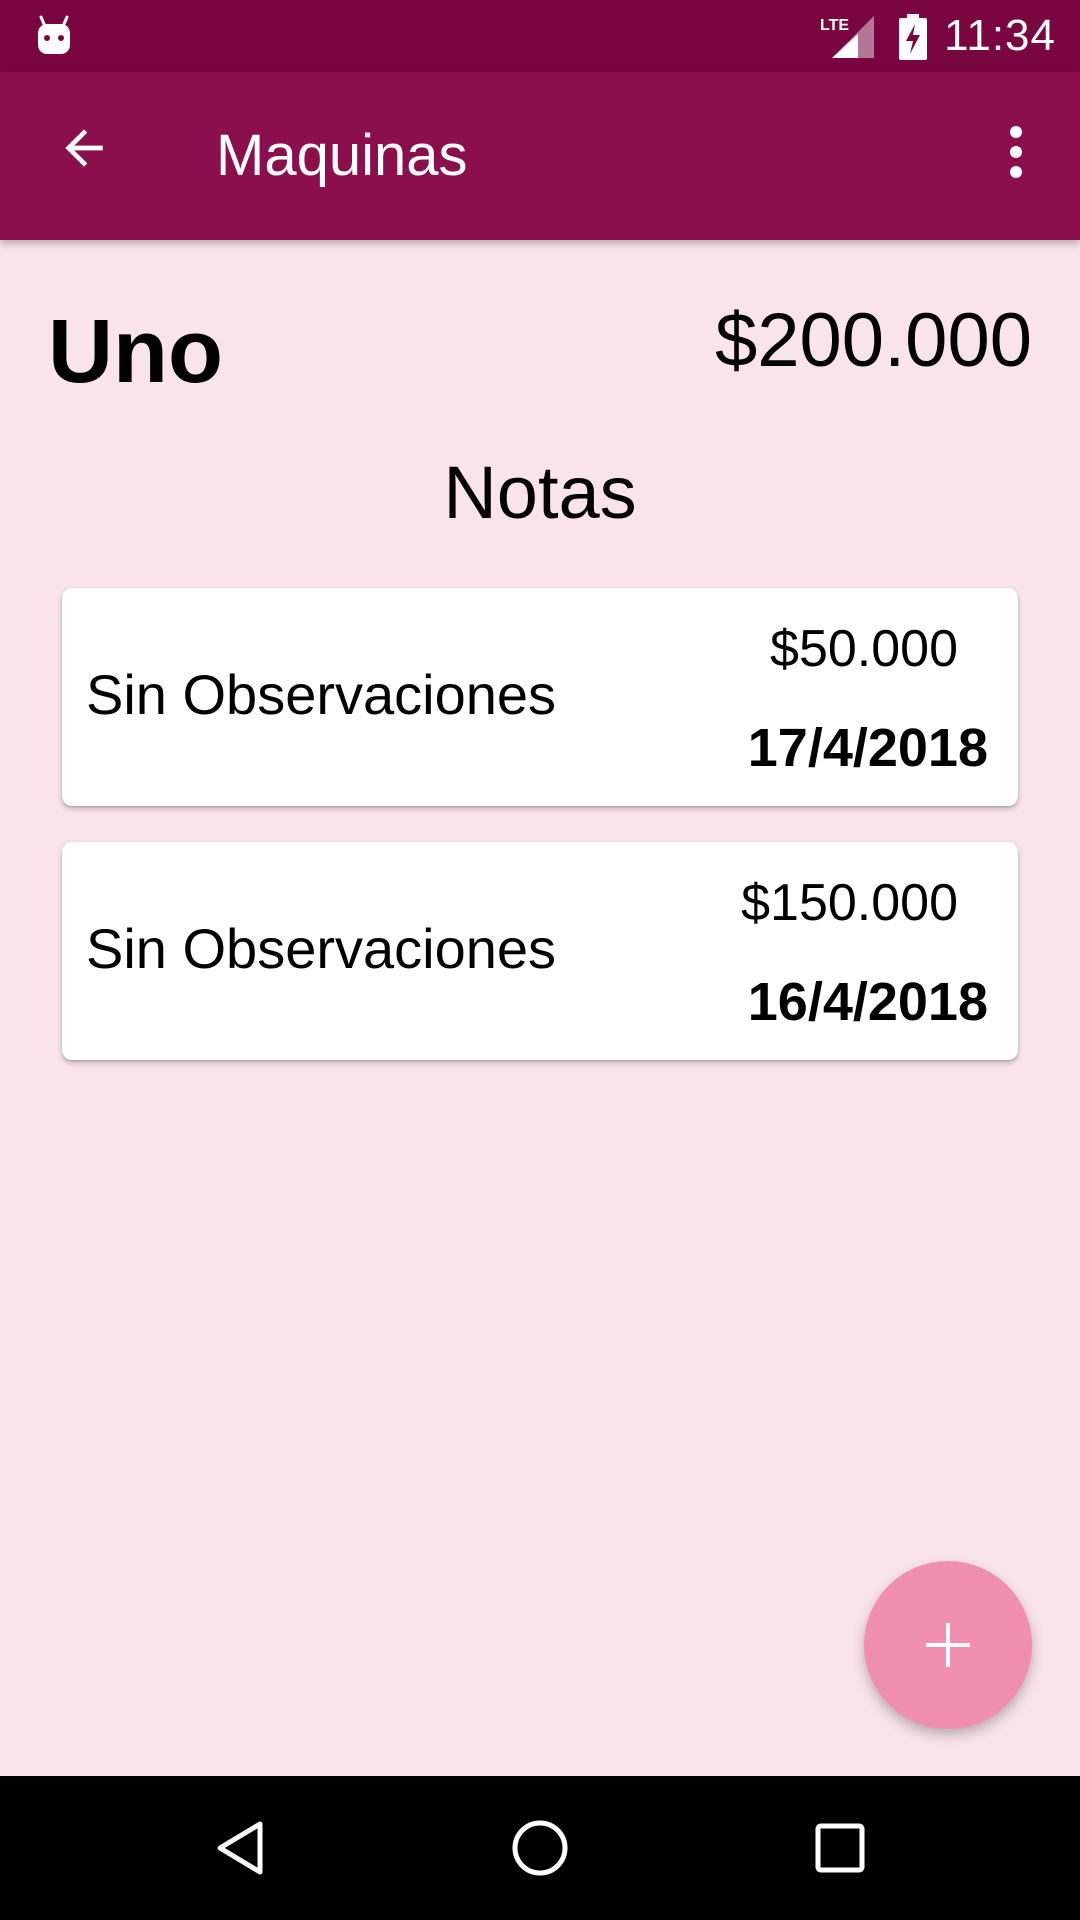  What do you see at coordinates (864, 649) in the screenshot?
I see `note-amount: $50.000` at bounding box center [864, 649].